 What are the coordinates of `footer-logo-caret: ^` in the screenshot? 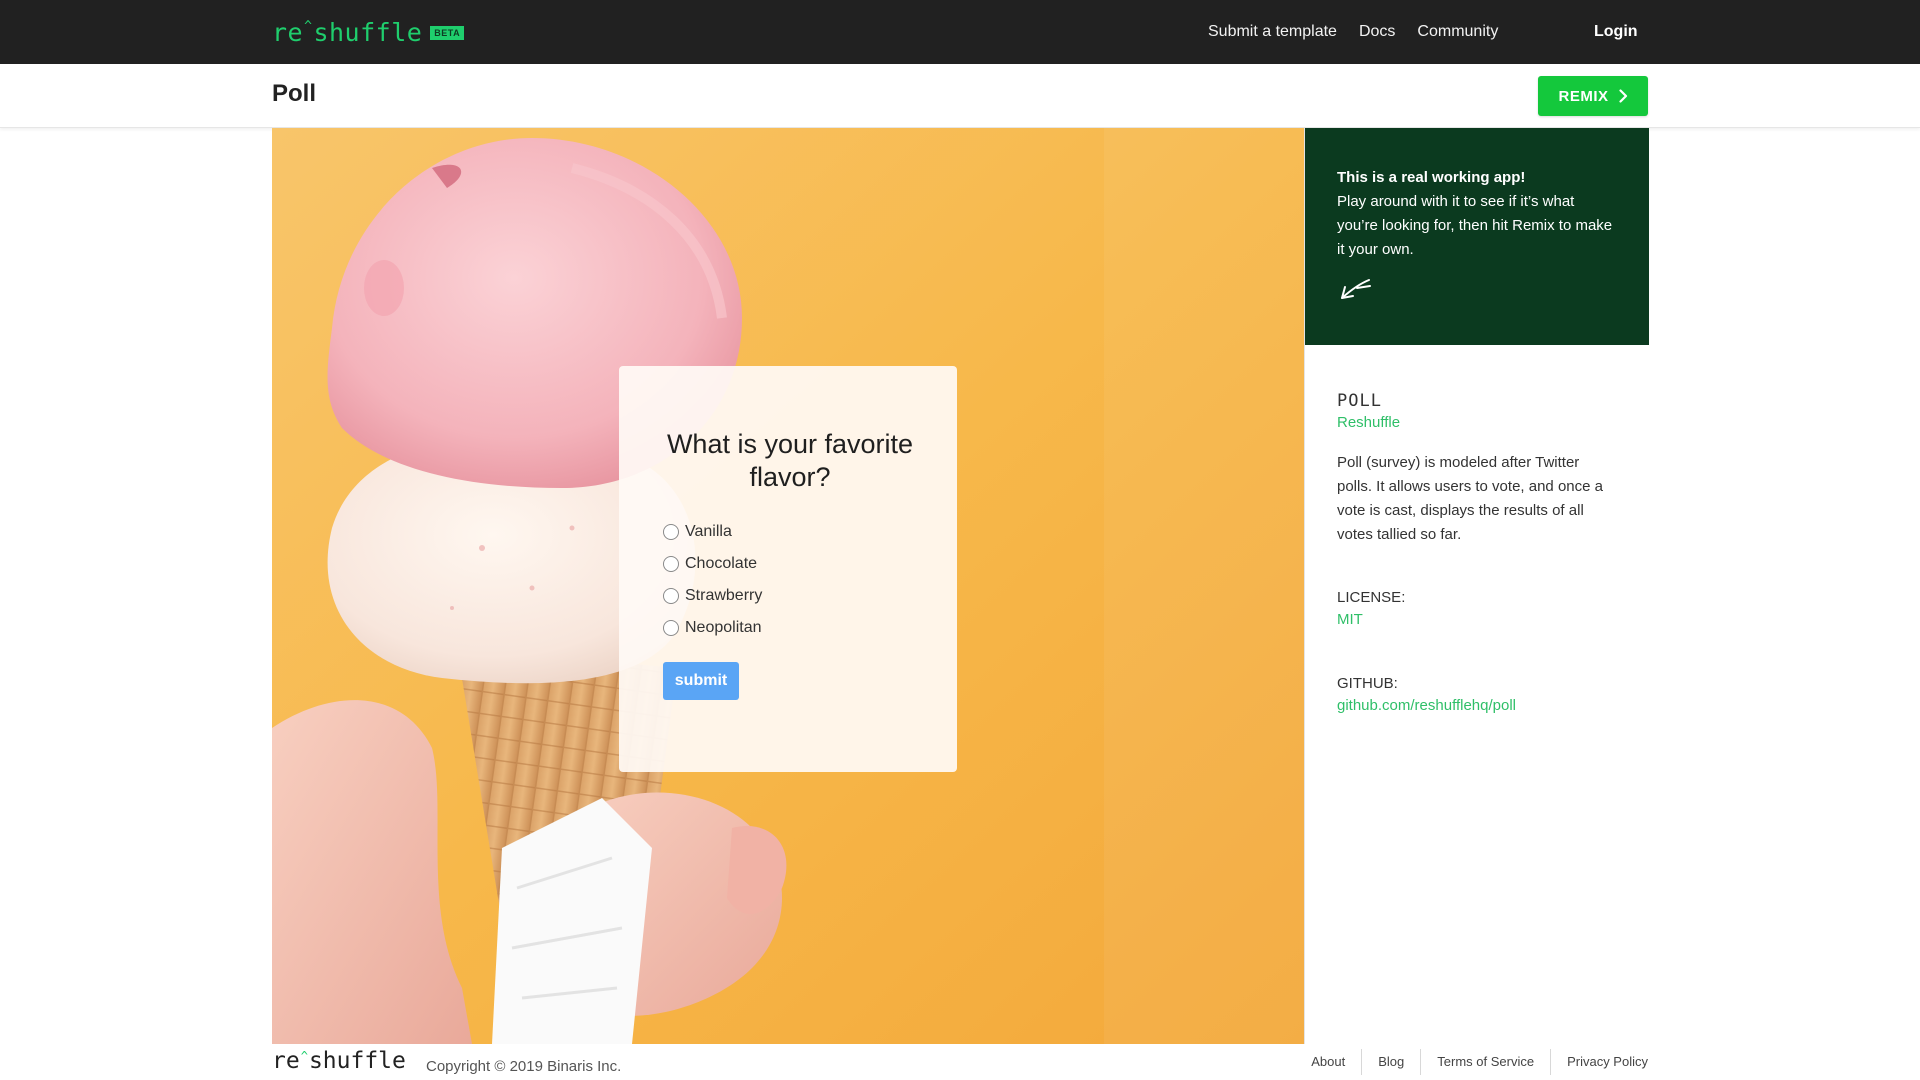 It's located at (304, 1056).